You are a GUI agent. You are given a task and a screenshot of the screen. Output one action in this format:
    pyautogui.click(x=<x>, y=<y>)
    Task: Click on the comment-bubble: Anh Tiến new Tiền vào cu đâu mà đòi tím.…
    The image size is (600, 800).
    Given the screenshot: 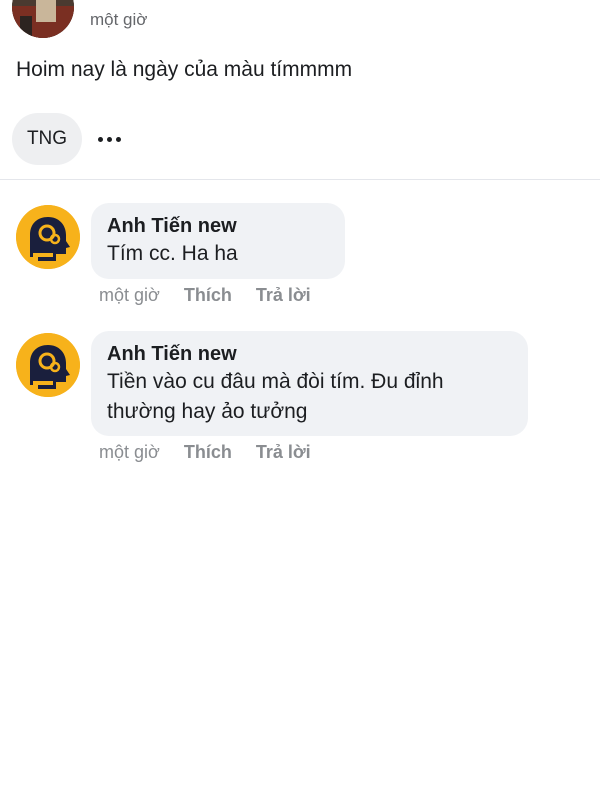 What is the action you would take?
    pyautogui.click(x=309, y=383)
    